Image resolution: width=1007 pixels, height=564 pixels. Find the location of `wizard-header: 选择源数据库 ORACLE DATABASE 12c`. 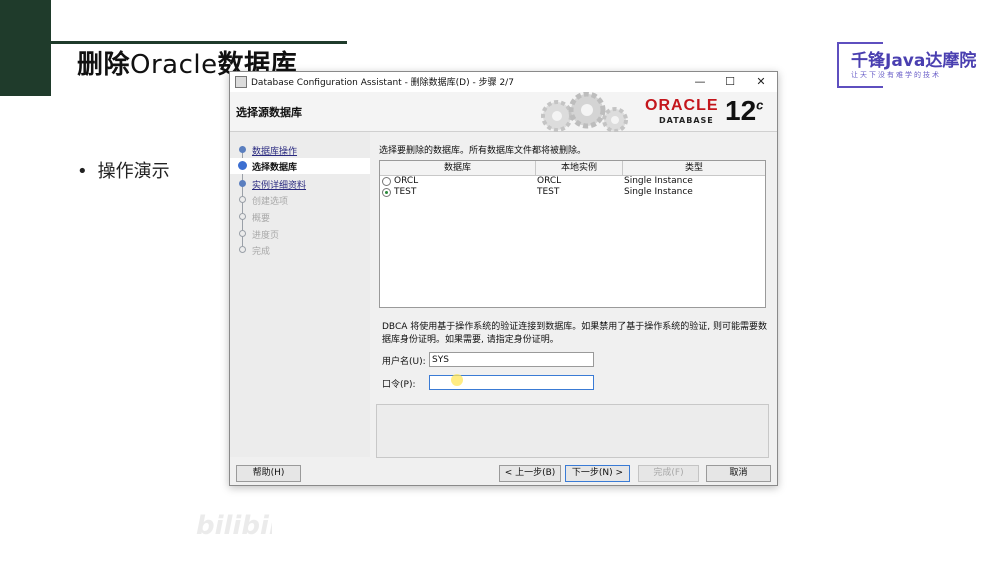

wizard-header: 选择源数据库 ORACLE DATABASE 12c is located at coordinates (503, 112).